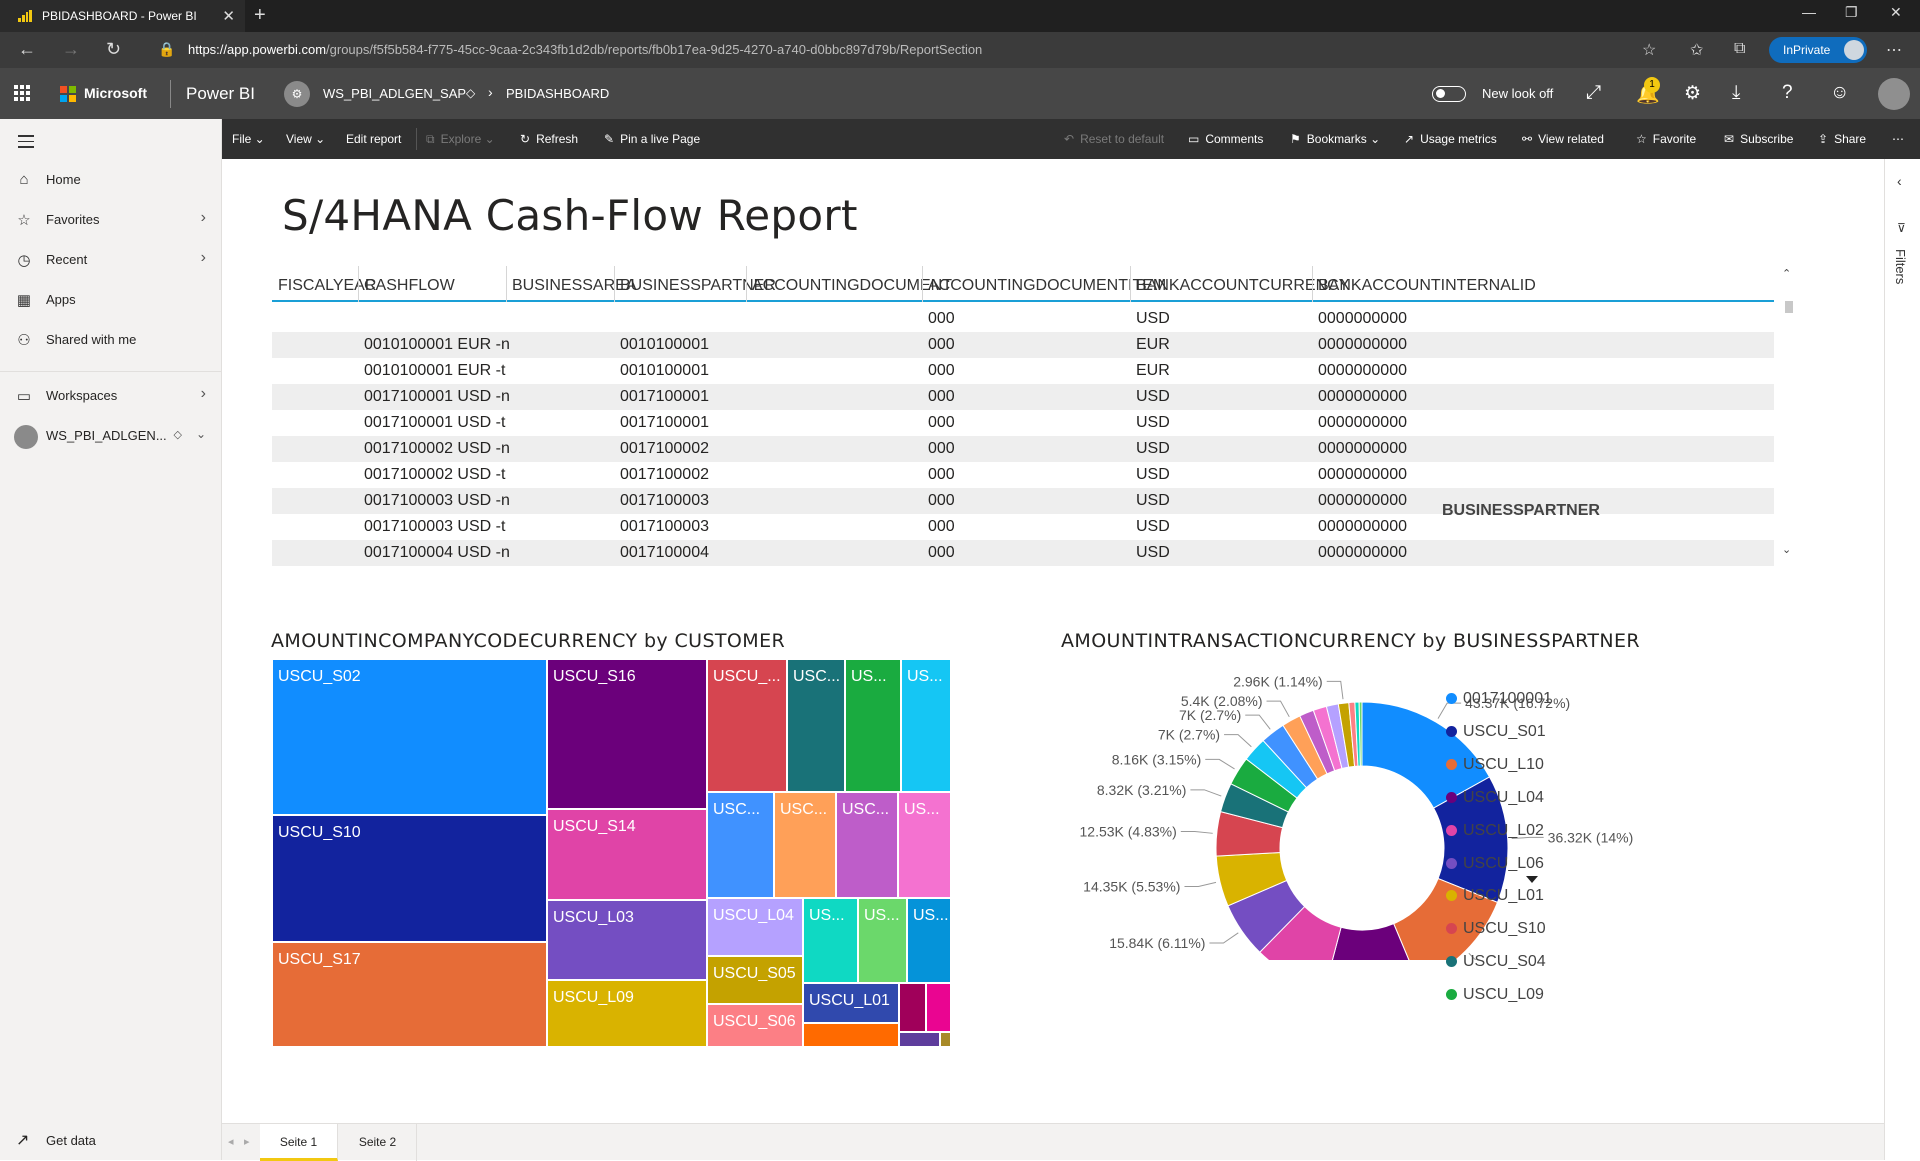 The image size is (1920, 1161). Describe the element at coordinates (220, 94) in the screenshot. I see `product-name: Power BI` at that location.